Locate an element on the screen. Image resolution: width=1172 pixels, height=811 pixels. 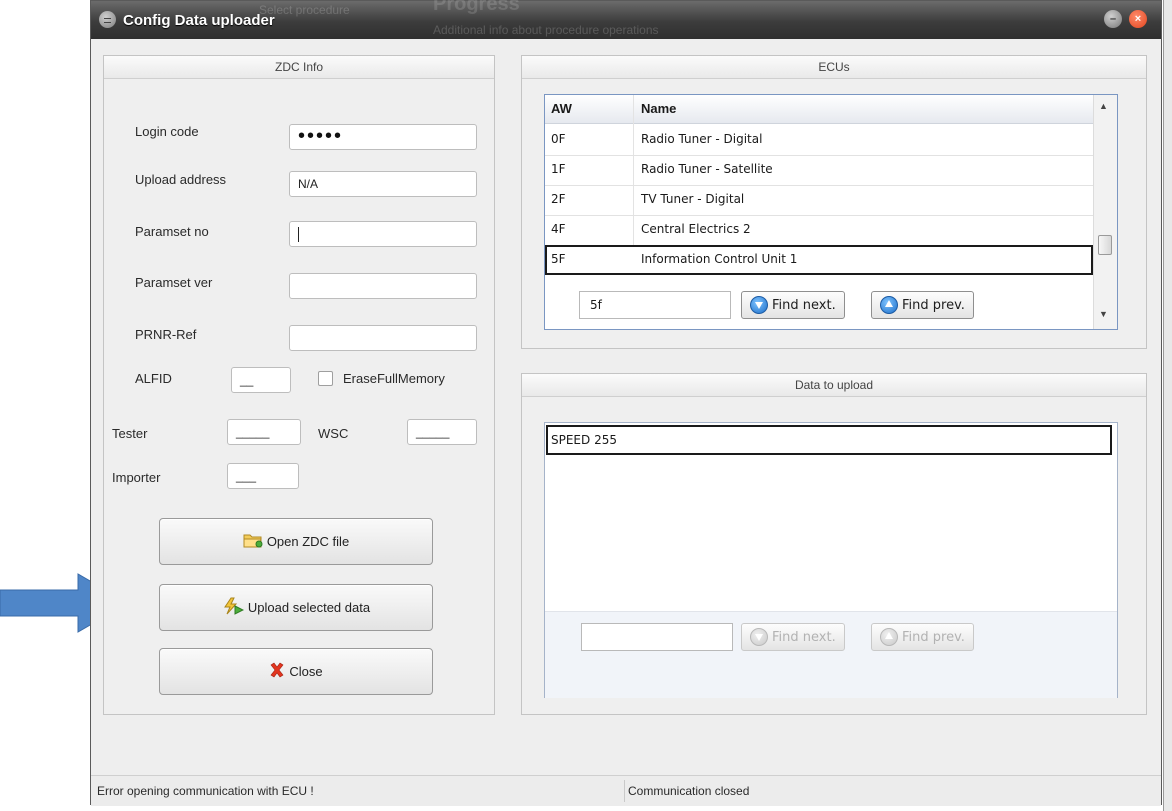
upload-address-field: N/A is located at coordinates (383, 184).